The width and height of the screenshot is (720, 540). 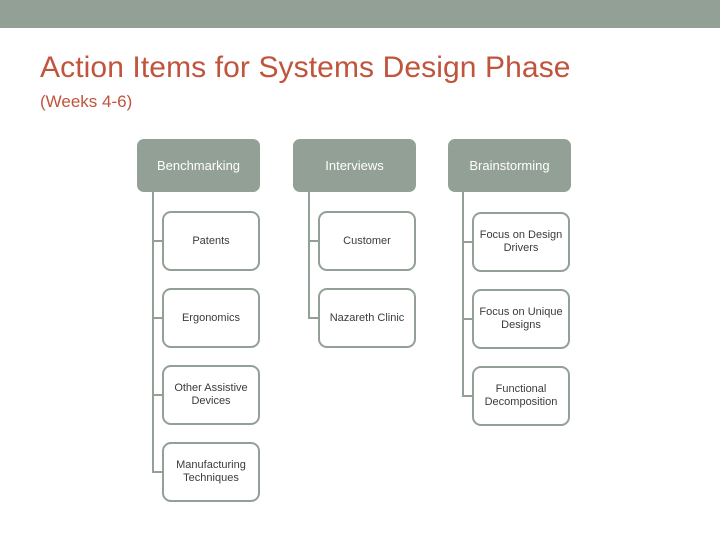 I want to click on diagram-child-node: Other Assistive Devices, so click(x=211, y=395).